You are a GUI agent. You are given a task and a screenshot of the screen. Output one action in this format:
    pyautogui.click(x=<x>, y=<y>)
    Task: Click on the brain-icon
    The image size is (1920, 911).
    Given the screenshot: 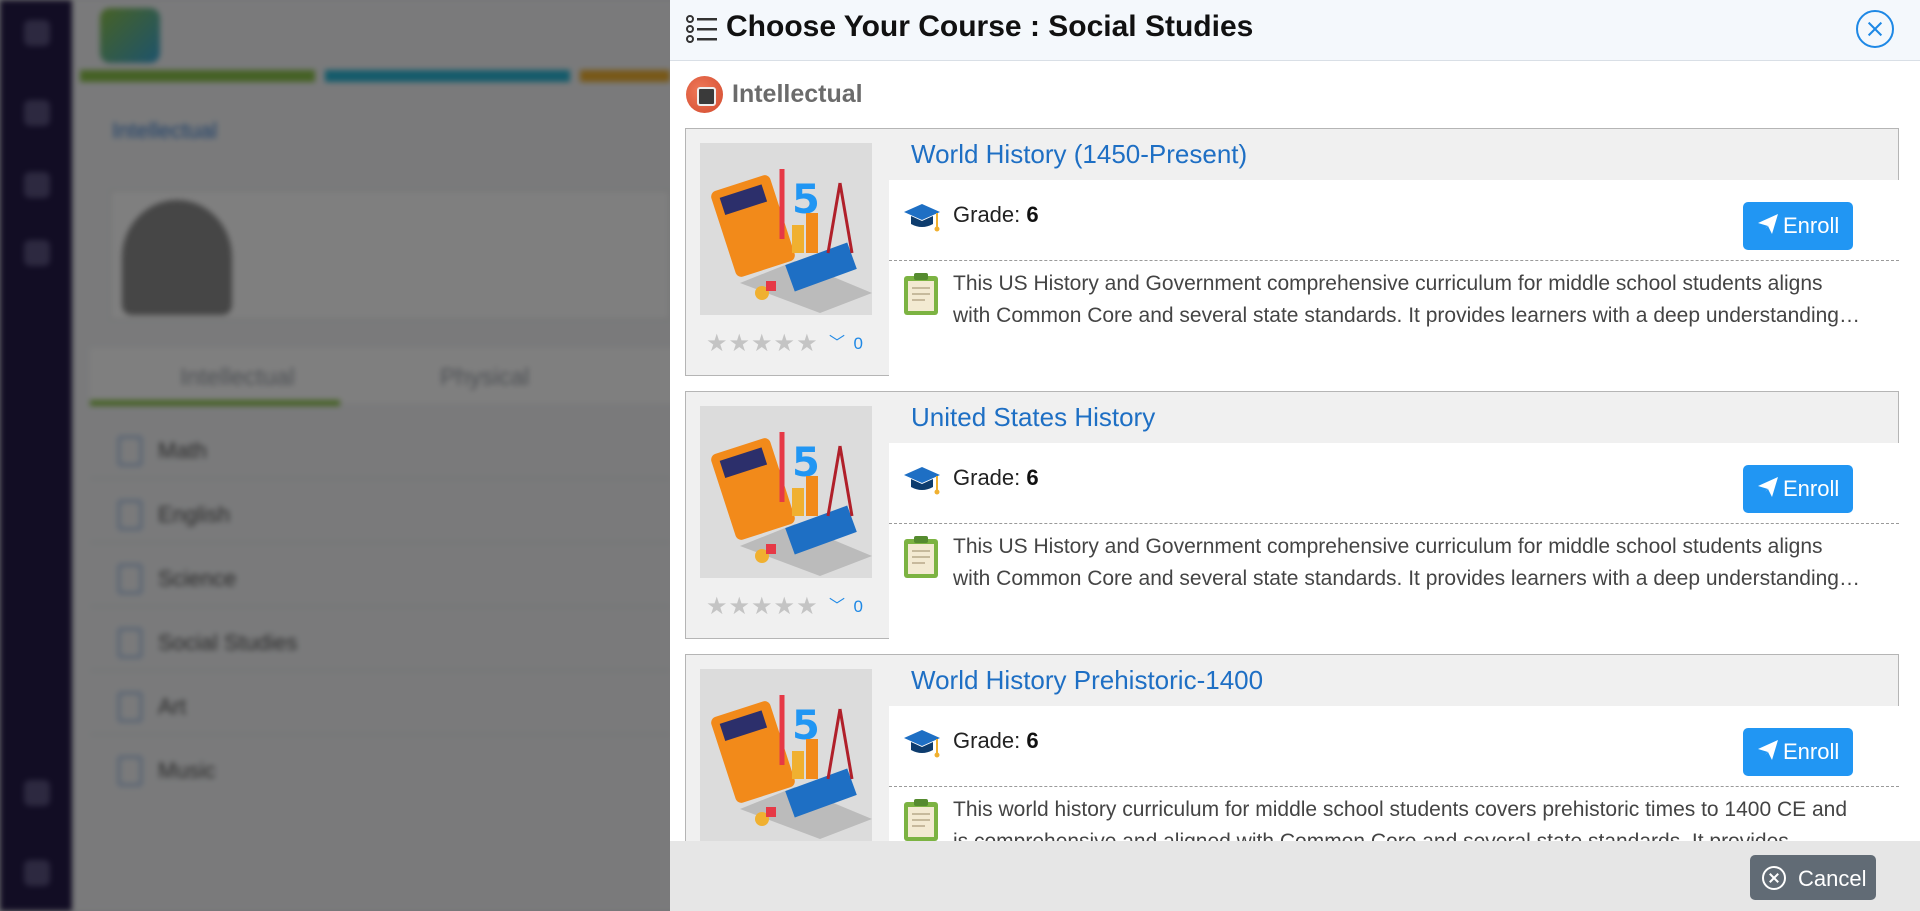 What is the action you would take?
    pyautogui.click(x=704, y=94)
    